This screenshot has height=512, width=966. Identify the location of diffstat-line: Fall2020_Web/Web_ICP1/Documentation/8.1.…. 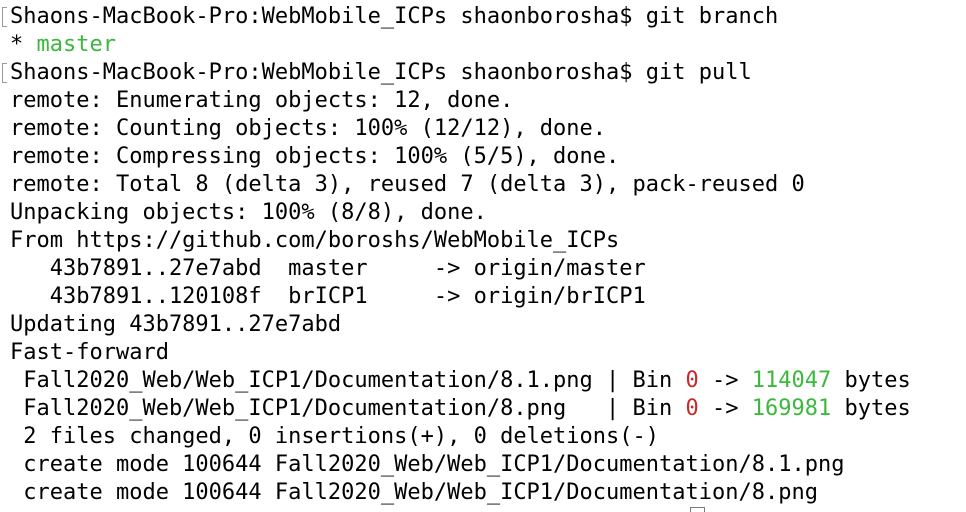
(460, 381).